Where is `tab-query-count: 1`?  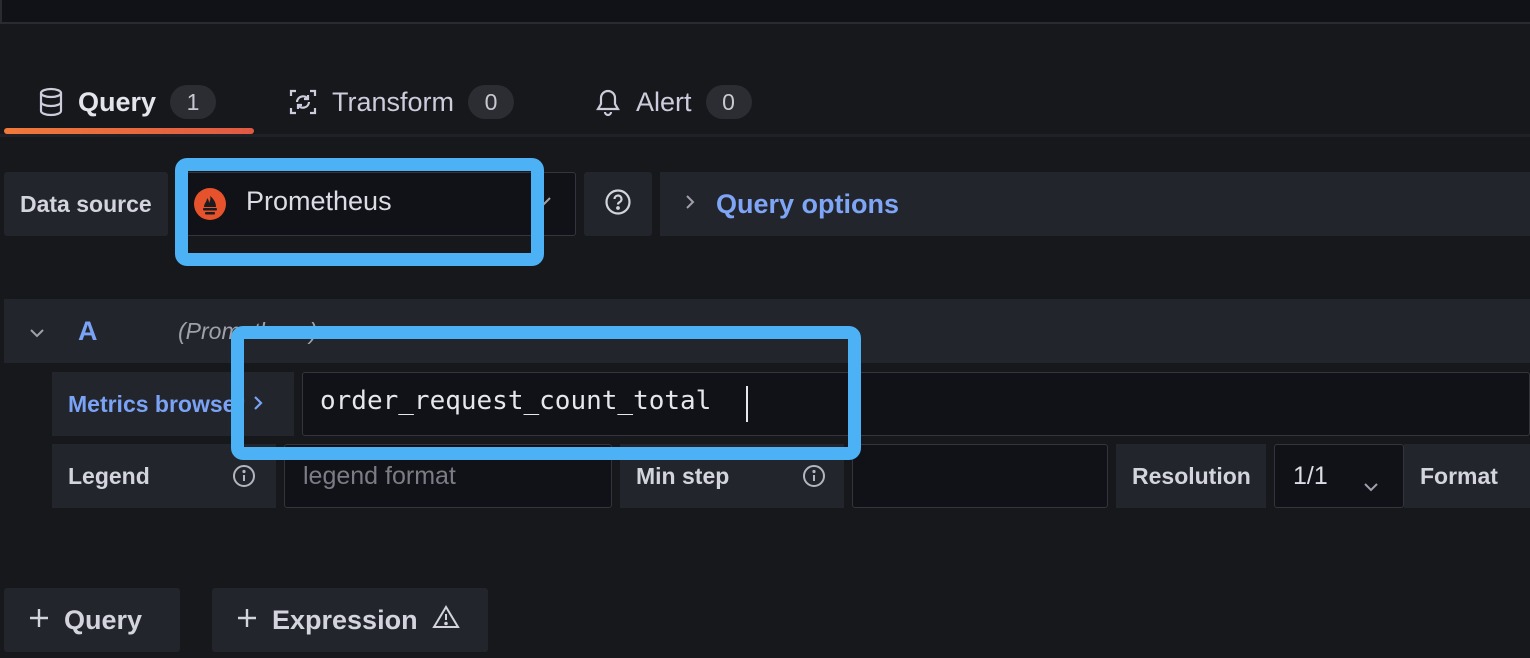 tab-query-count: 1 is located at coordinates (193, 102).